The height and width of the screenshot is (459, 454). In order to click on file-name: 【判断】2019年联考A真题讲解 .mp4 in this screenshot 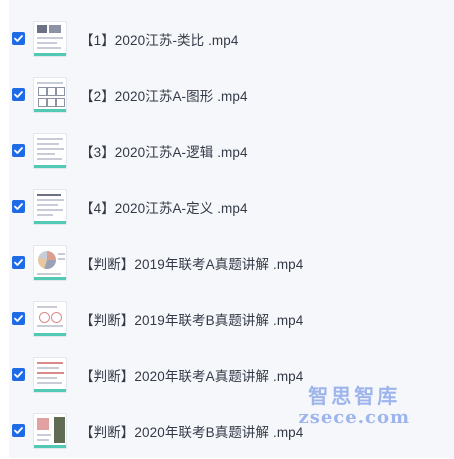, I will do `click(192, 264)`.